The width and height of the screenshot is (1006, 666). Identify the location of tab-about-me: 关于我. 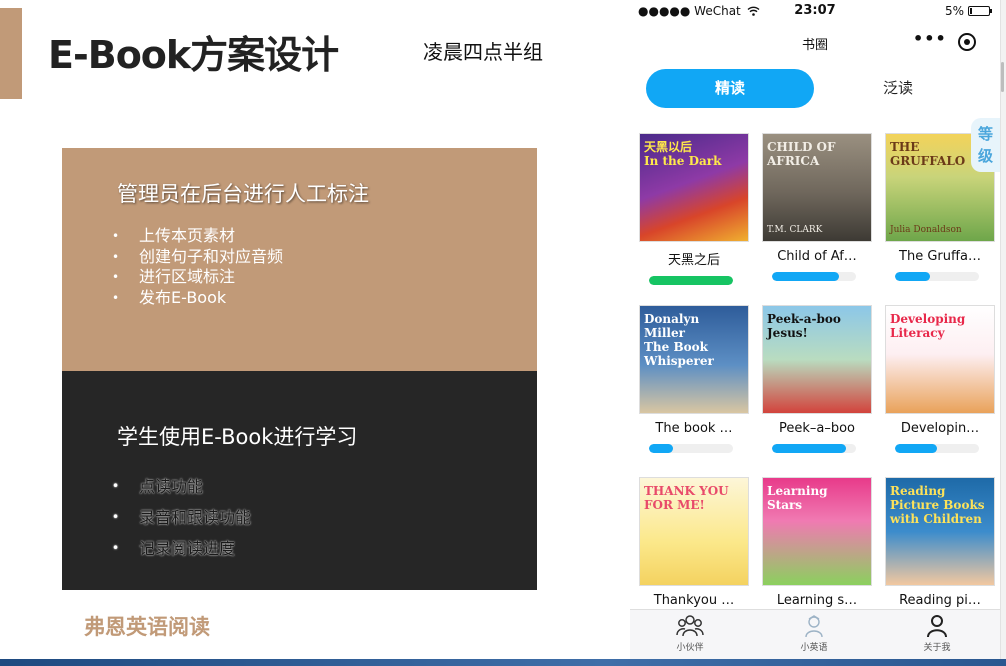
(937, 633).